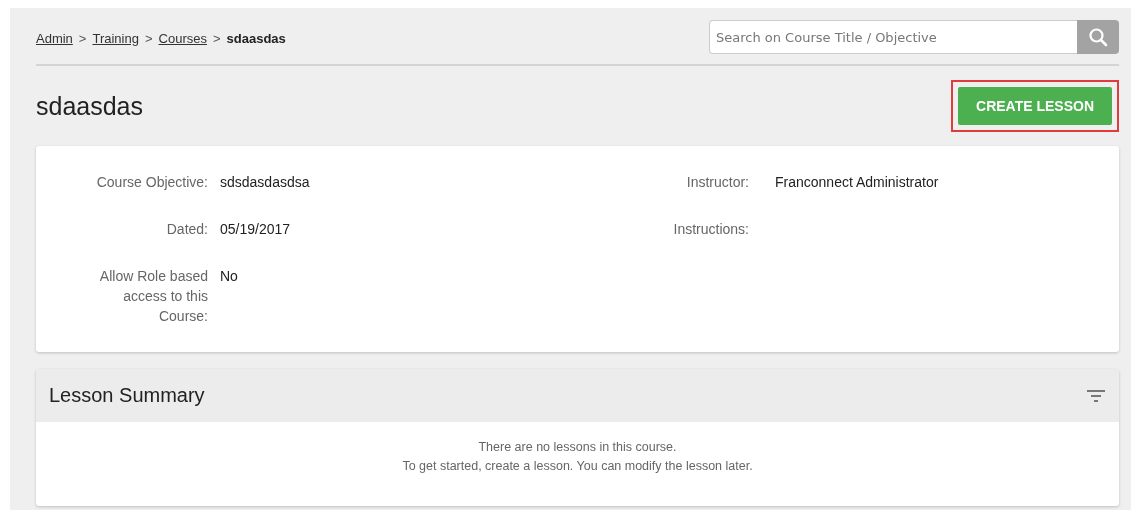 The height and width of the screenshot is (510, 1141). Describe the element at coordinates (187, 229) in the screenshot. I see `field-label: Dated:` at that location.